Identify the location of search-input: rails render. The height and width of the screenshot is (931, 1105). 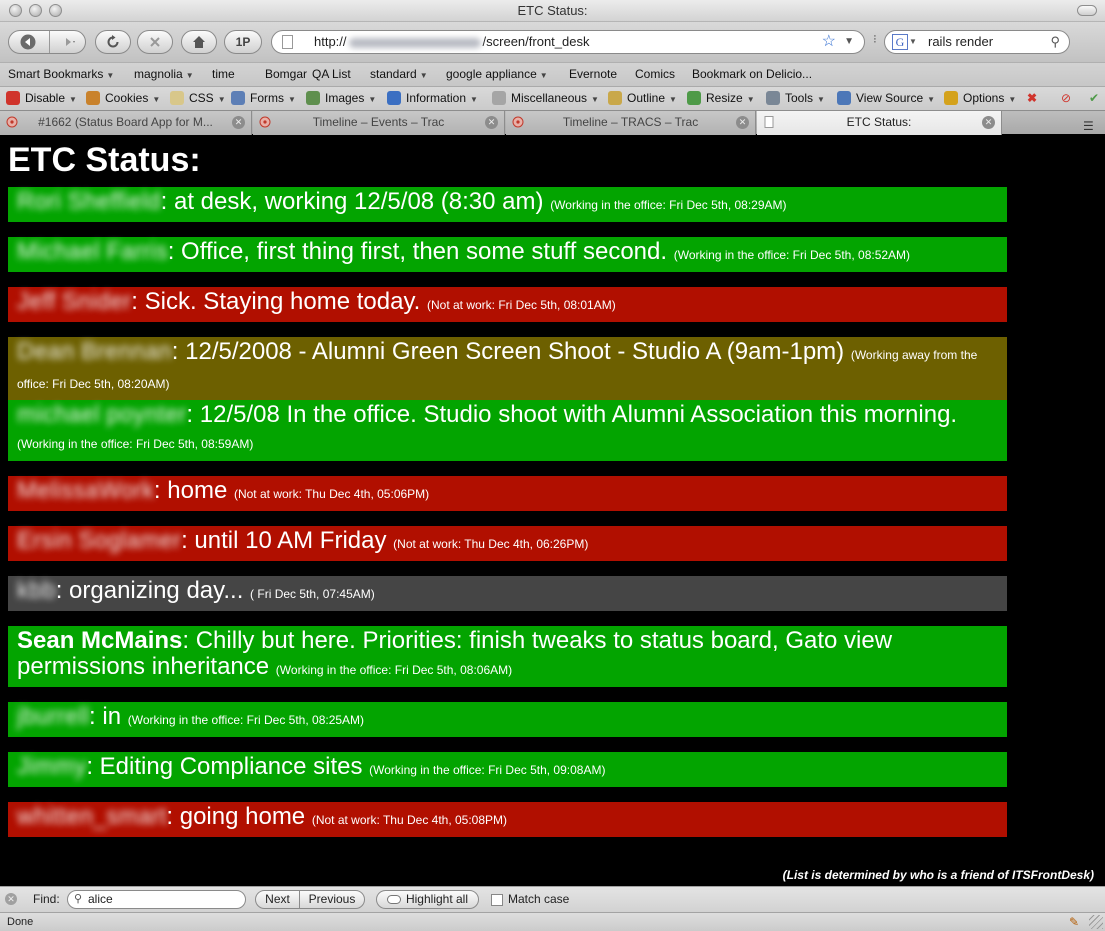
(960, 42).